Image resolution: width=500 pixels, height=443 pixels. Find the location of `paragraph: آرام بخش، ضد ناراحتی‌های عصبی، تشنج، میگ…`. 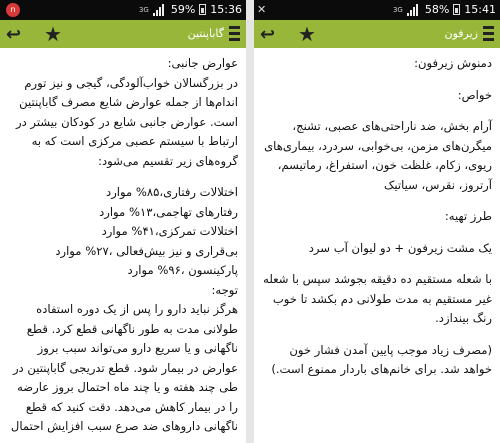

paragraph: آرام بخش، ضد ناراحتی‌های عصبی، تشنج، میگ… is located at coordinates (378, 155).